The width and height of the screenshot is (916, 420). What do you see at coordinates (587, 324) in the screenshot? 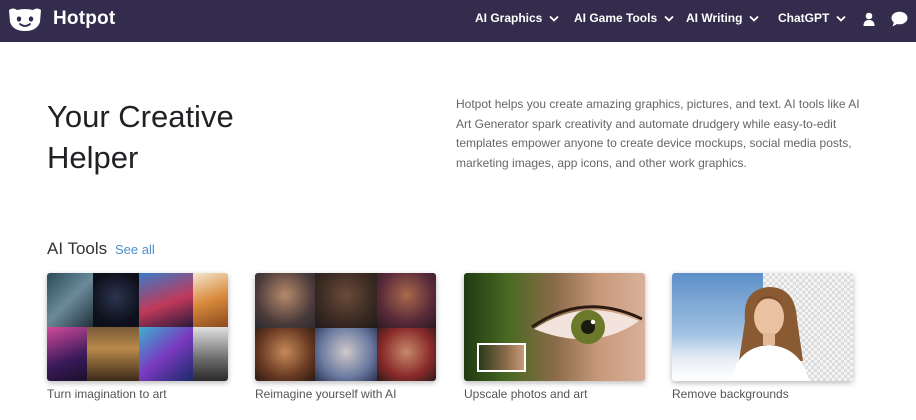
I see `eye-illustration` at bounding box center [587, 324].